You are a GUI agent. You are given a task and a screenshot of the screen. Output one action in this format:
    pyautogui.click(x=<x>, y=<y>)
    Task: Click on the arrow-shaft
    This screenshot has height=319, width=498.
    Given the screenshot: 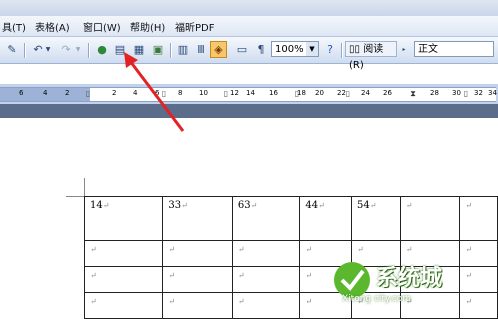 What is the action you would take?
    pyautogui.click(x=156, y=96)
    